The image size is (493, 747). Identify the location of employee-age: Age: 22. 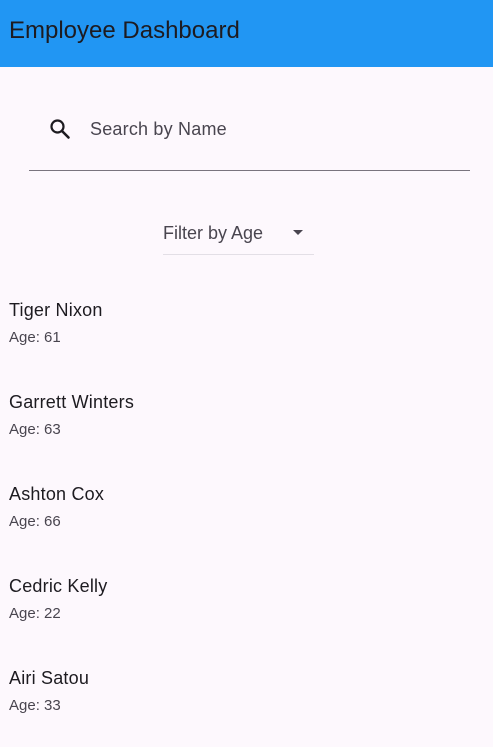
(35, 613).